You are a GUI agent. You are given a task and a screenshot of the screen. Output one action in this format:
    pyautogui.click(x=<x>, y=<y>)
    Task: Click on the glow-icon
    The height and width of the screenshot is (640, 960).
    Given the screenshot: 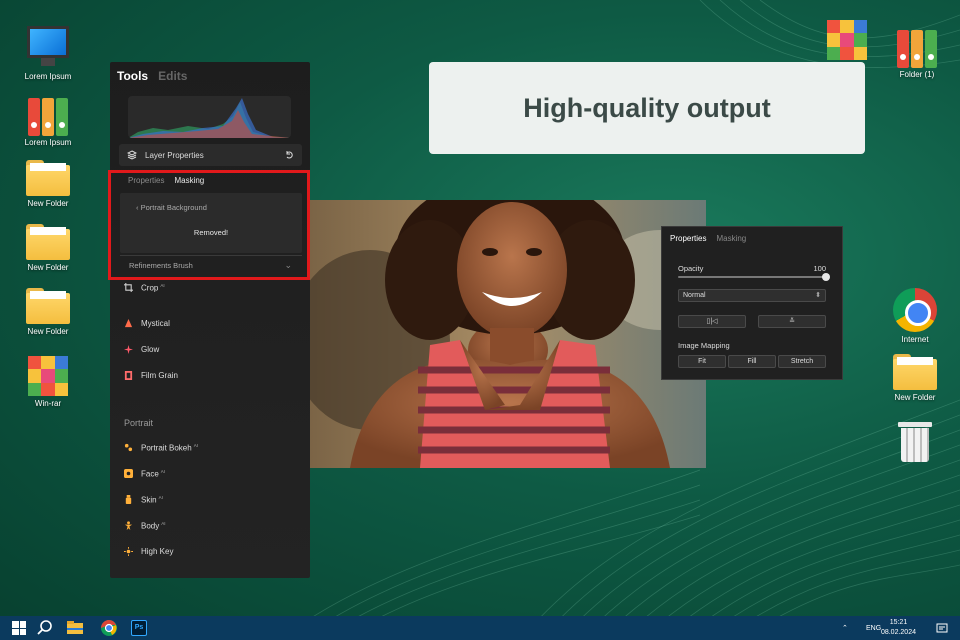 What is the action you would take?
    pyautogui.click(x=128, y=349)
    